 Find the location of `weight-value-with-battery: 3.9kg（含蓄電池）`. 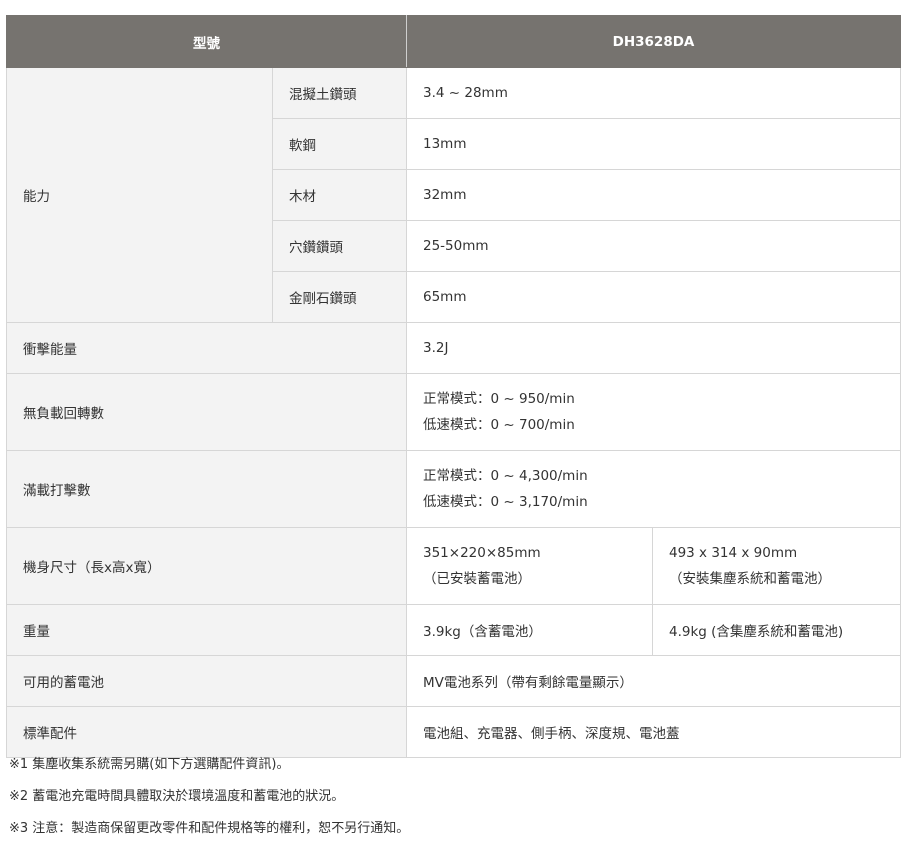

weight-value-with-battery: 3.9kg（含蓄電池） is located at coordinates (529, 630).